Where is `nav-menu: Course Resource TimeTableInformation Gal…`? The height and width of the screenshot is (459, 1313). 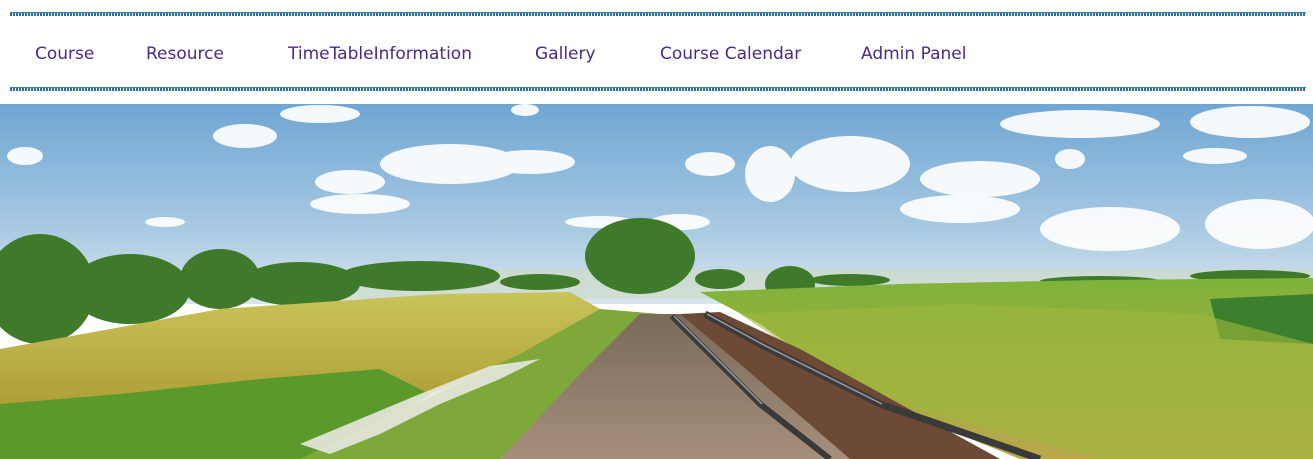
nav-menu: Course Resource TimeTableInformation Gal… is located at coordinates (658, 52).